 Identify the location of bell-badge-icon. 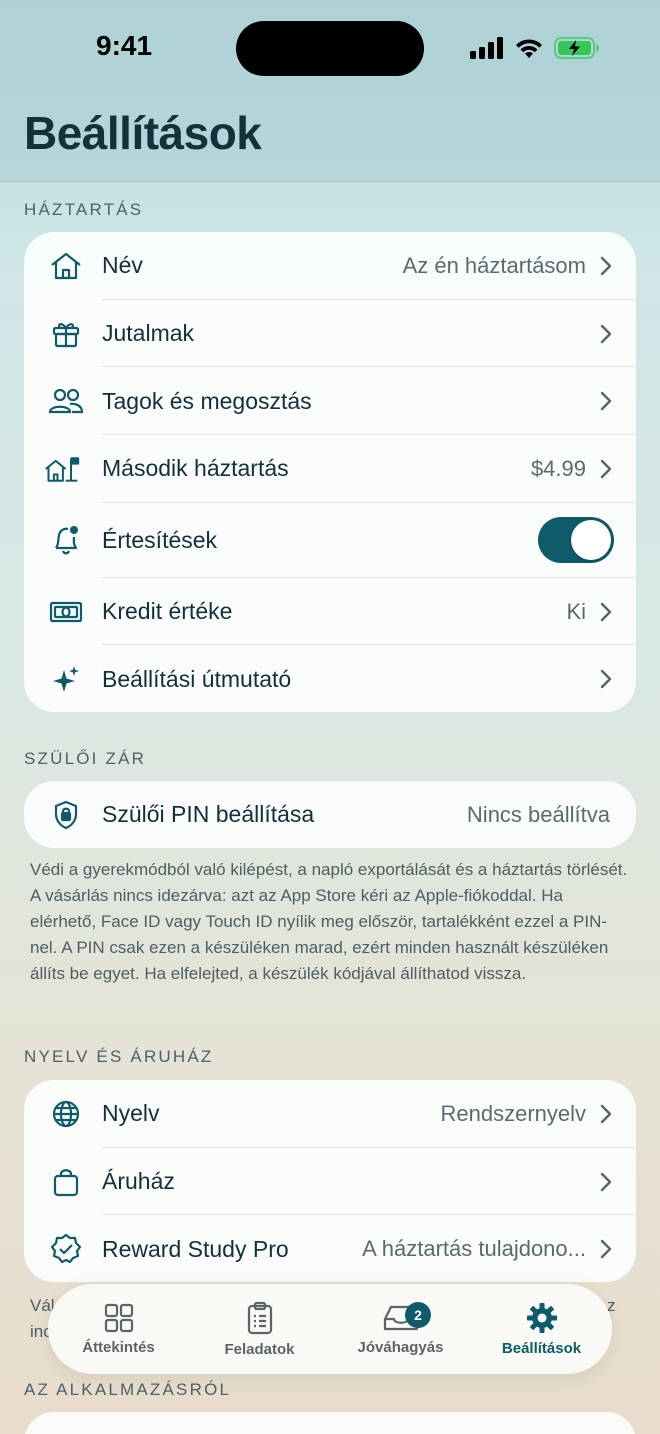
(66, 540).